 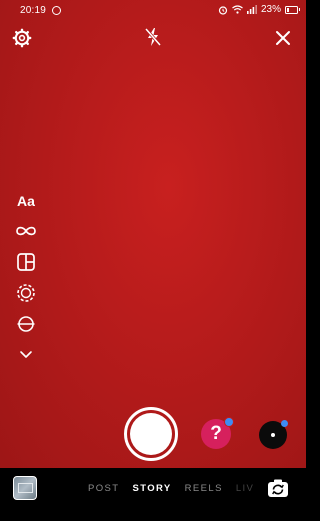 I want to click on mode-tabs: POST STORY REELS LIV, so click(x=171, y=488).